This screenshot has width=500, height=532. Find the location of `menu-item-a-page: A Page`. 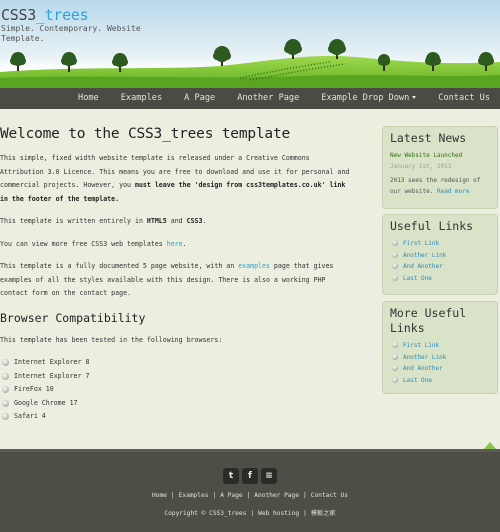

menu-item-a-page: A Page is located at coordinates (199, 98).